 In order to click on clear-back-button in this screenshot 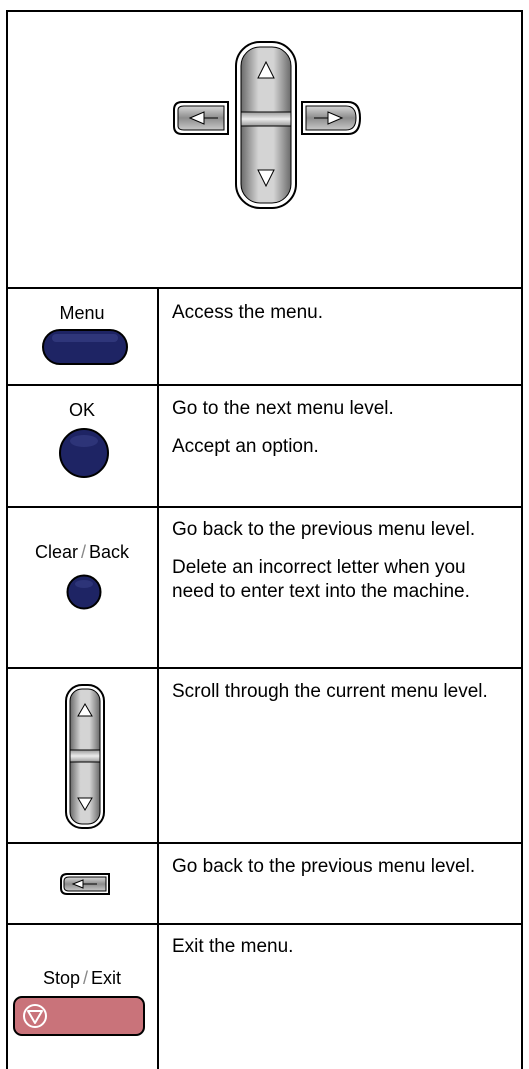, I will do `click(84, 592)`.